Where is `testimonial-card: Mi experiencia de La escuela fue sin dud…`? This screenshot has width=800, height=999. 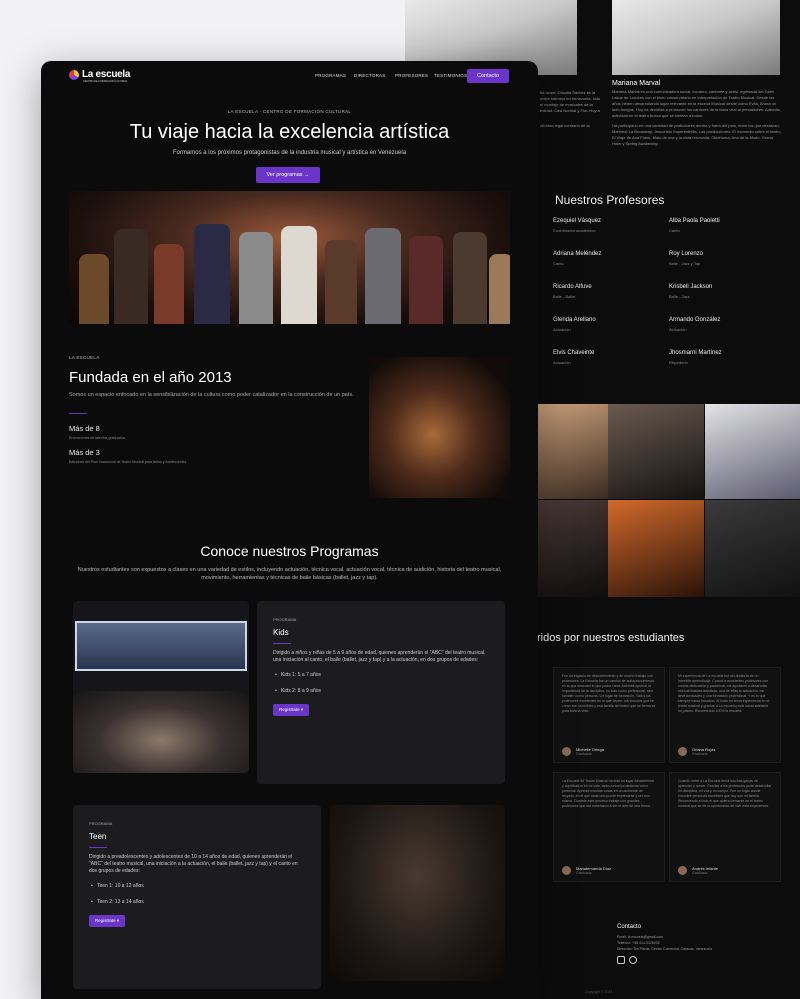 testimonial-card: Mi experiencia de La escuela fue sin dud… is located at coordinates (725, 715).